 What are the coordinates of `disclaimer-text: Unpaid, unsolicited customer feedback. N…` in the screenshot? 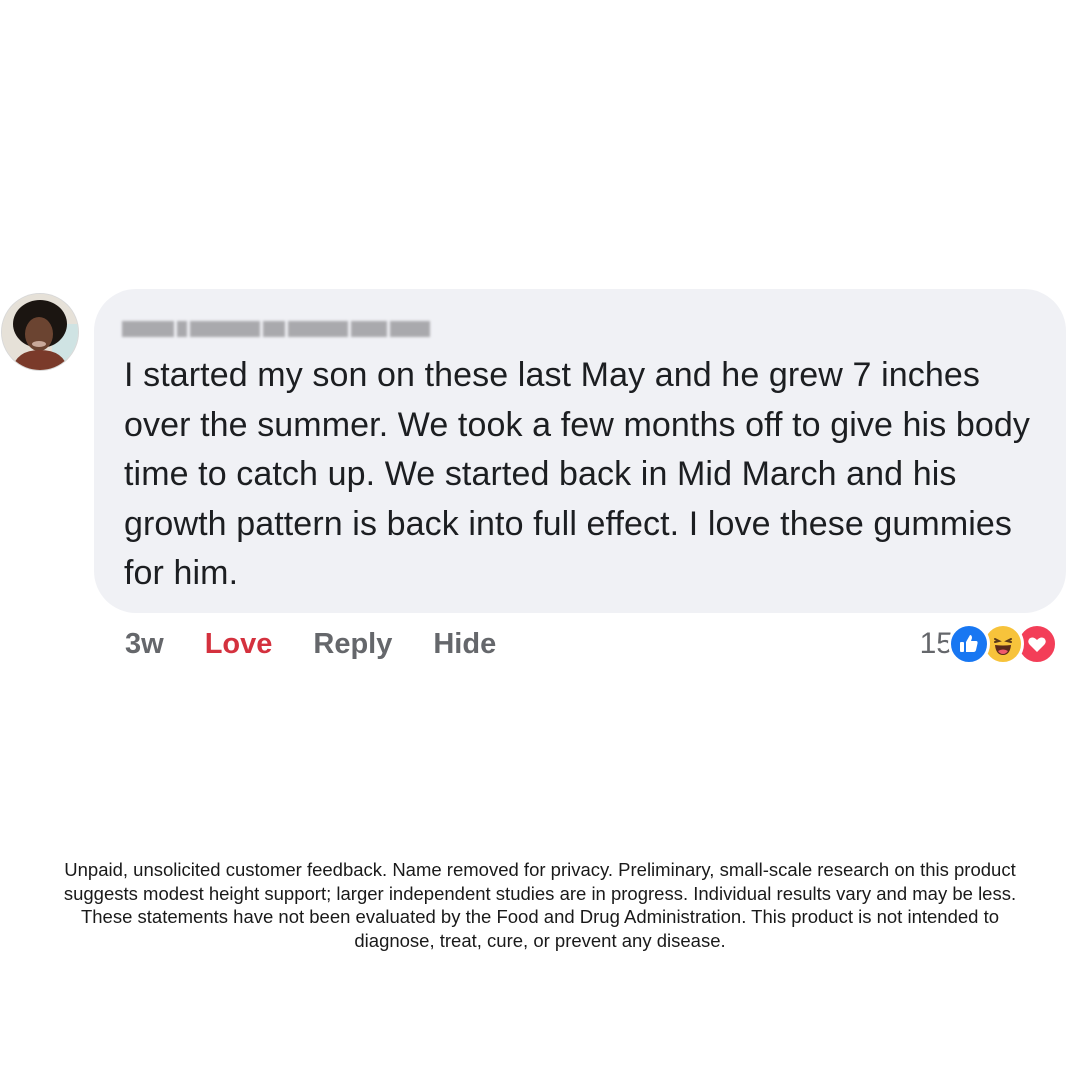 It's located at (540, 905).